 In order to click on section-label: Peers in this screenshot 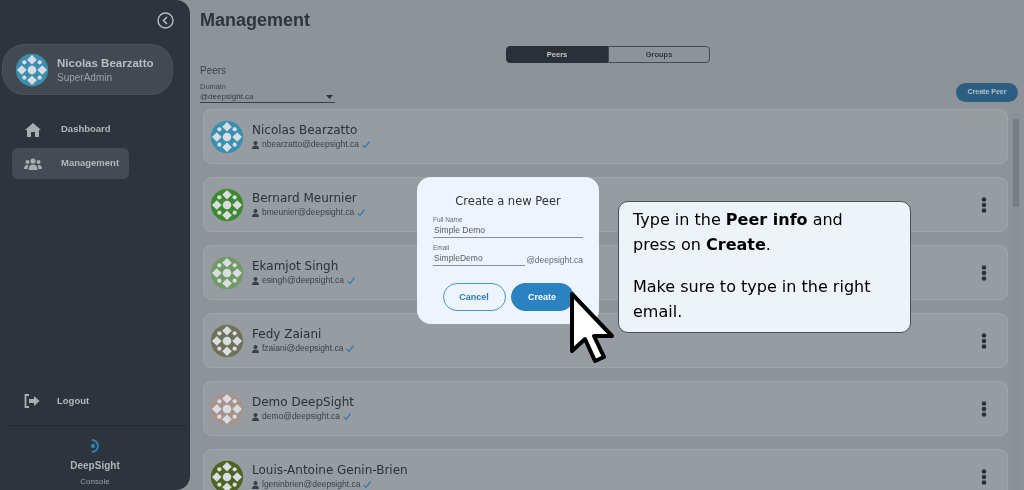, I will do `click(214, 71)`.